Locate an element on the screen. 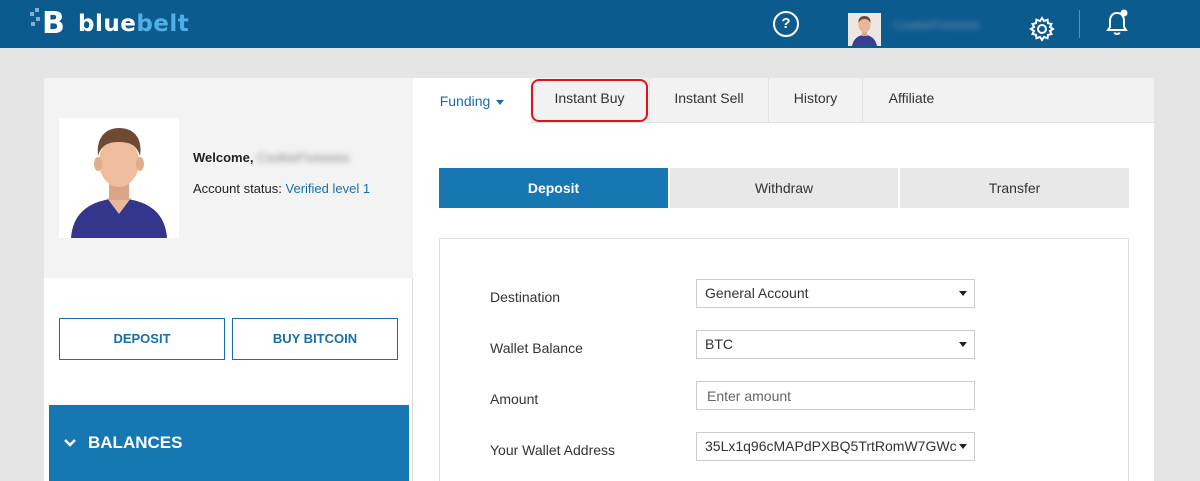  settings-gear-icon is located at coordinates (1042, 29).